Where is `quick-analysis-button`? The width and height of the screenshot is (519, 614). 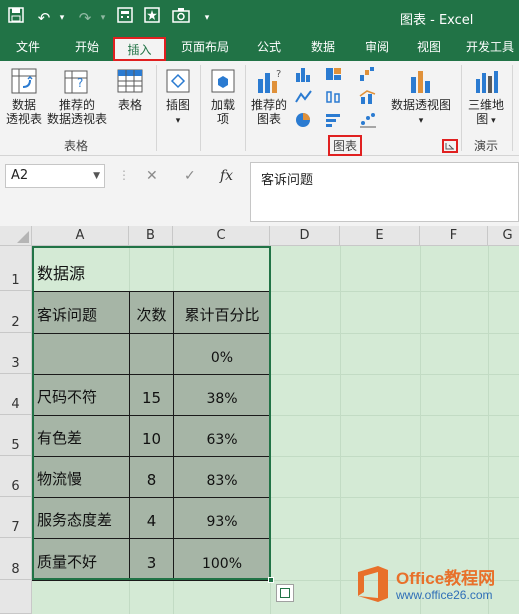 quick-analysis-button is located at coordinates (285, 593).